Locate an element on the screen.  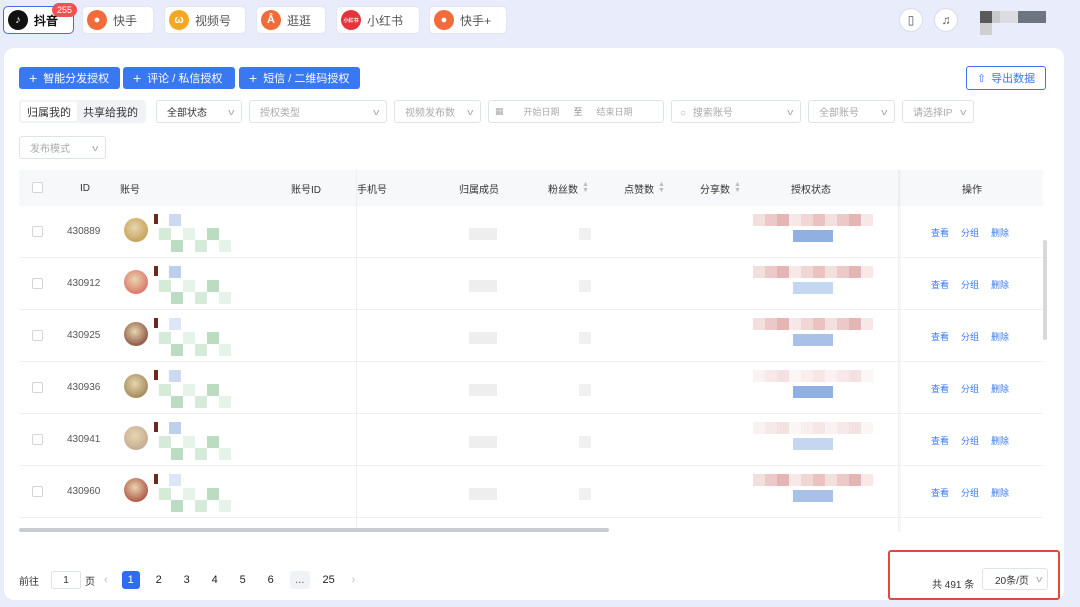
smart-distribution-auth-button: + 智能分发授权 is located at coordinates (69, 78).